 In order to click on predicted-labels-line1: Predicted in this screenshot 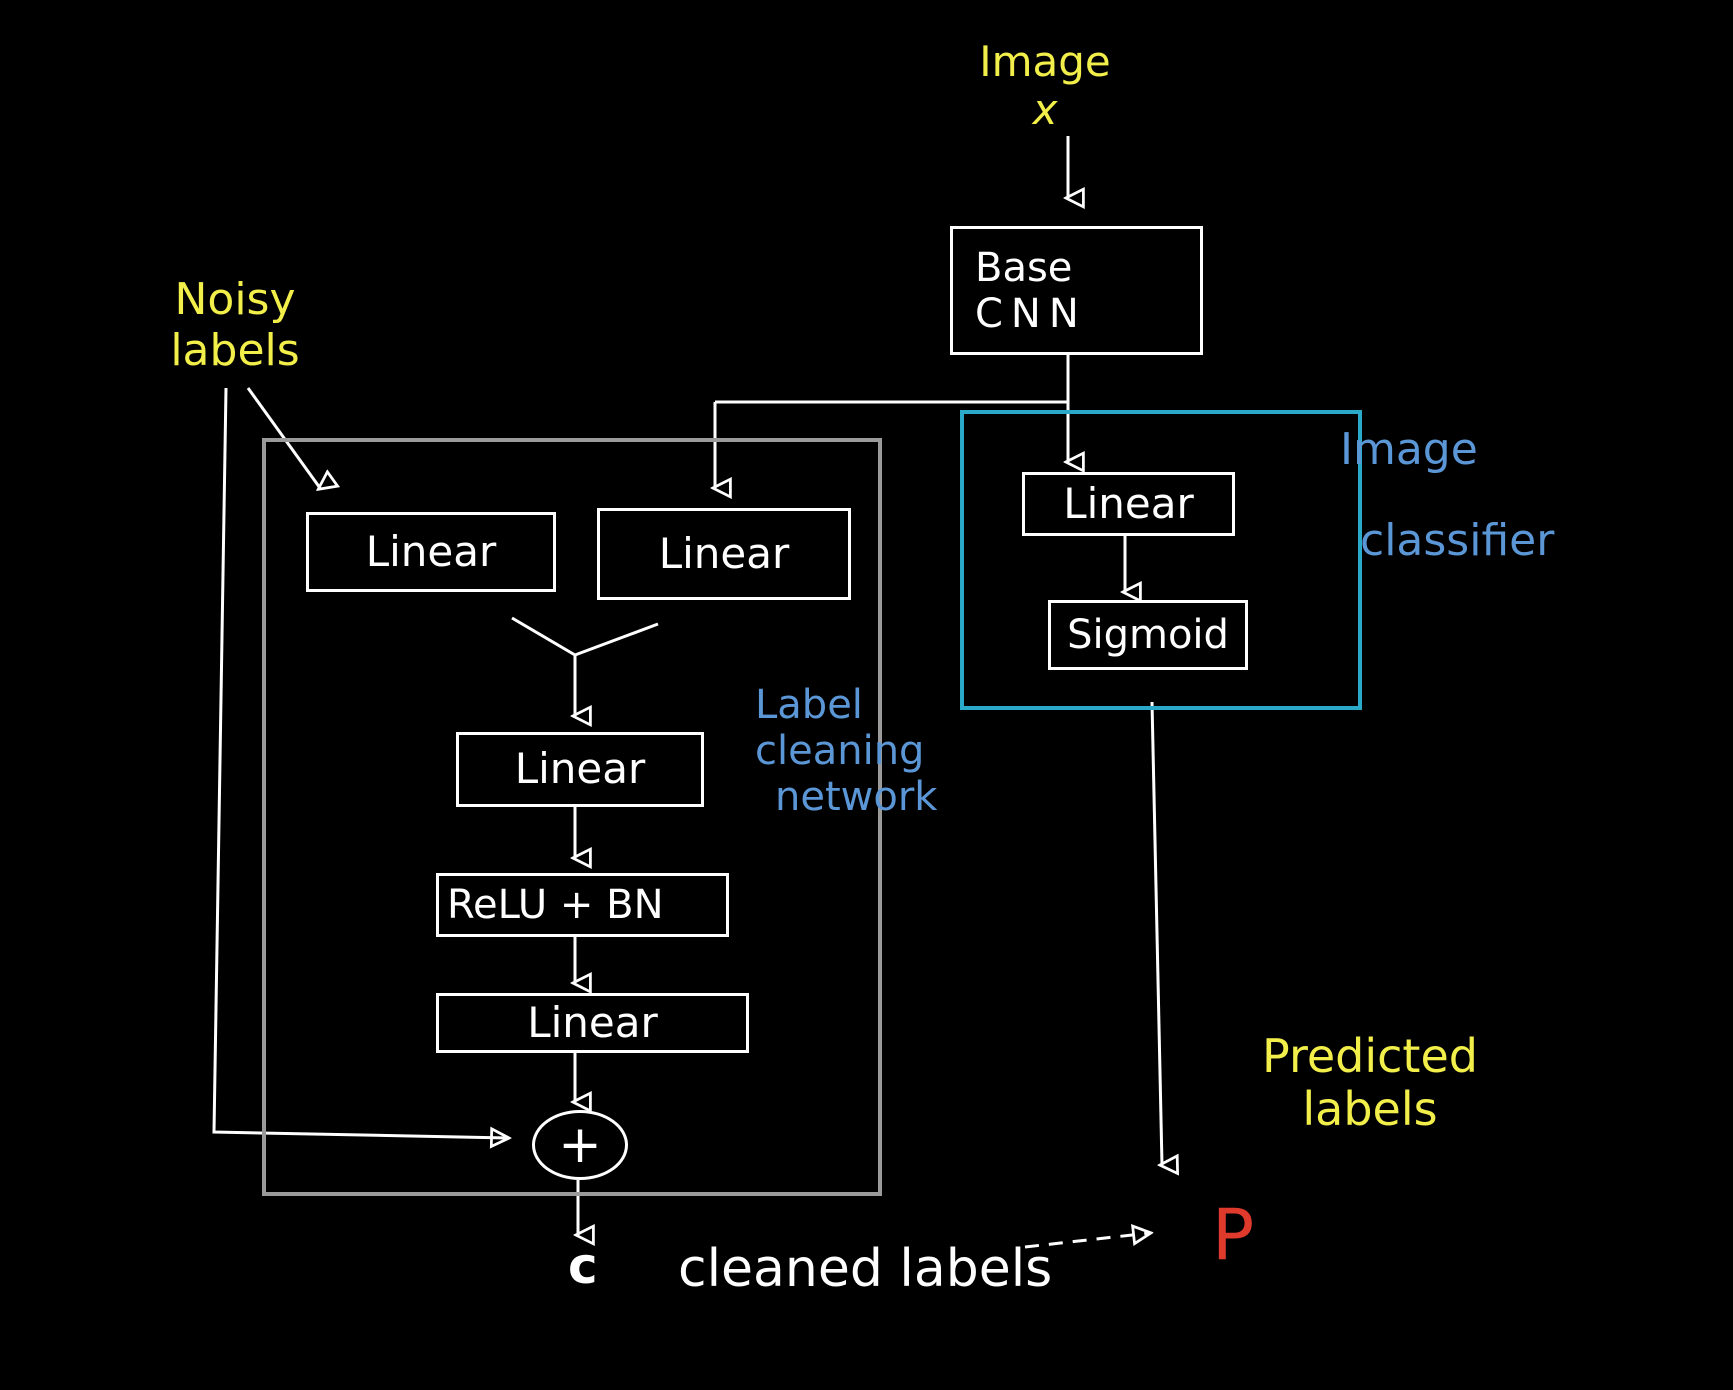, I will do `click(1370, 1056)`.